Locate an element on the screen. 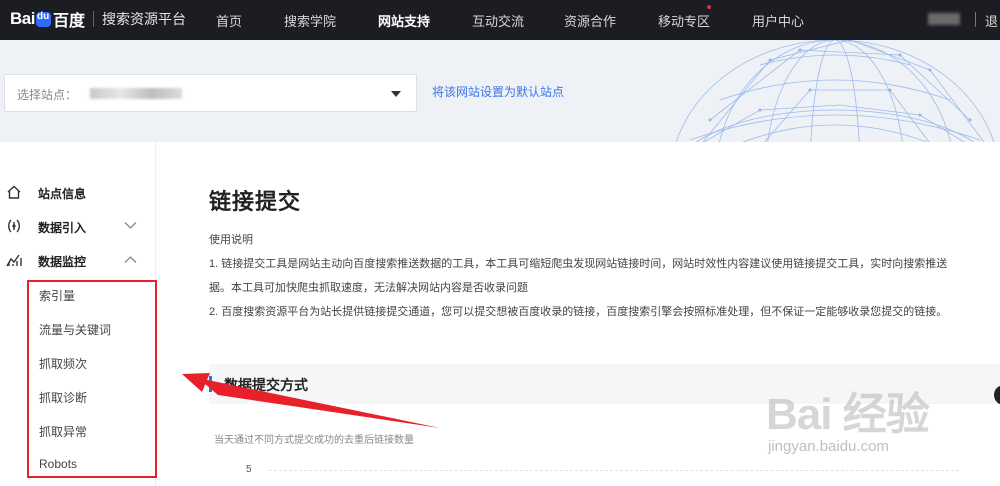 This screenshot has height=486, width=1000. set-default-site-link: 将该网站设置为默认站点 is located at coordinates (498, 91).